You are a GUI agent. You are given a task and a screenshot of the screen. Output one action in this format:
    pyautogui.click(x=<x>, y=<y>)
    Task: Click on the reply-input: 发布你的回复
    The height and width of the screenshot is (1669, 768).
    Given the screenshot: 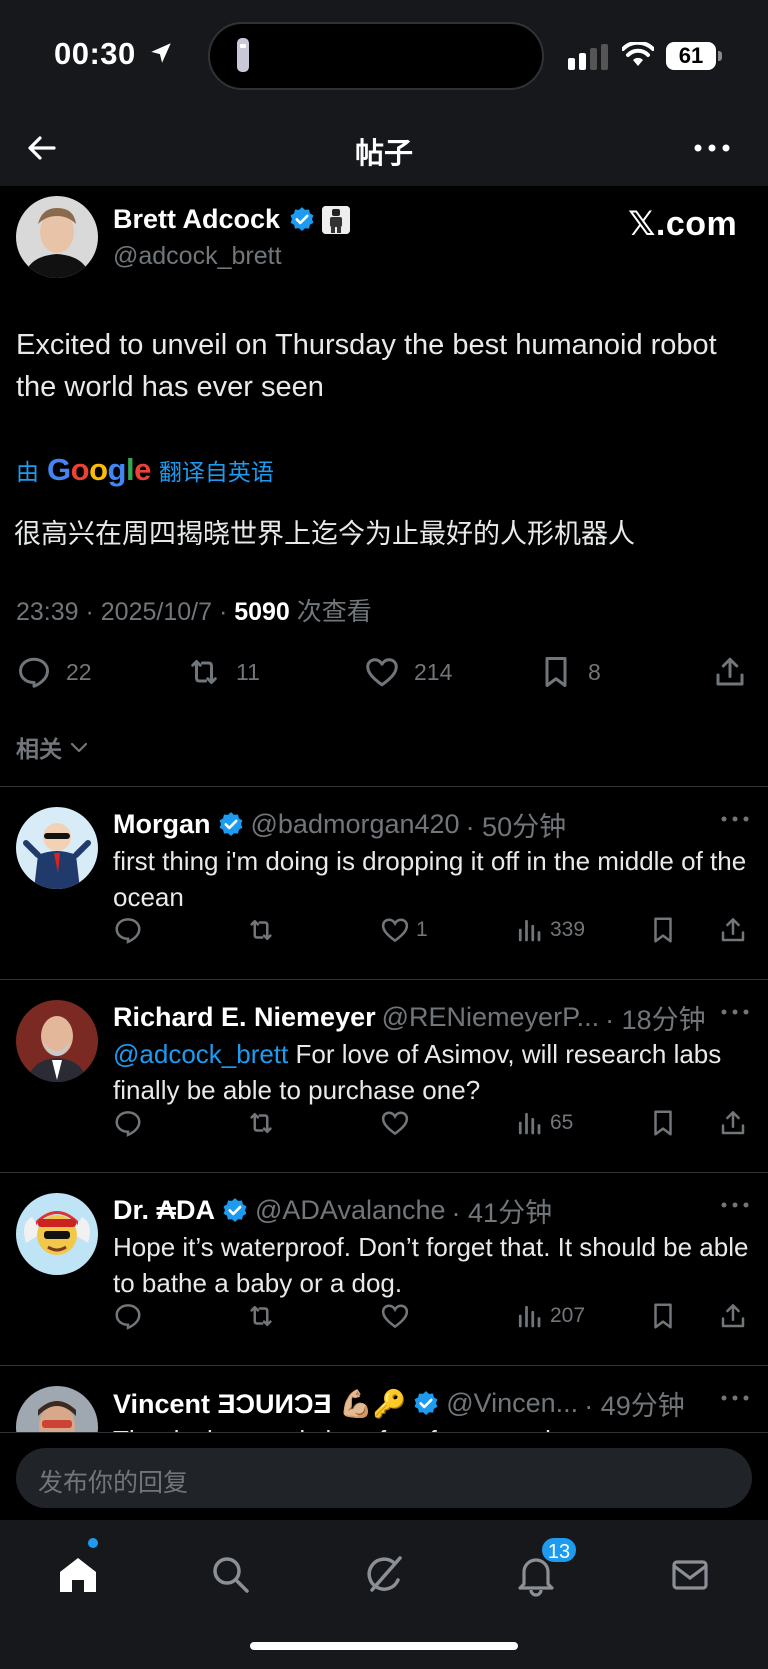 What is the action you would take?
    pyautogui.click(x=384, y=1478)
    